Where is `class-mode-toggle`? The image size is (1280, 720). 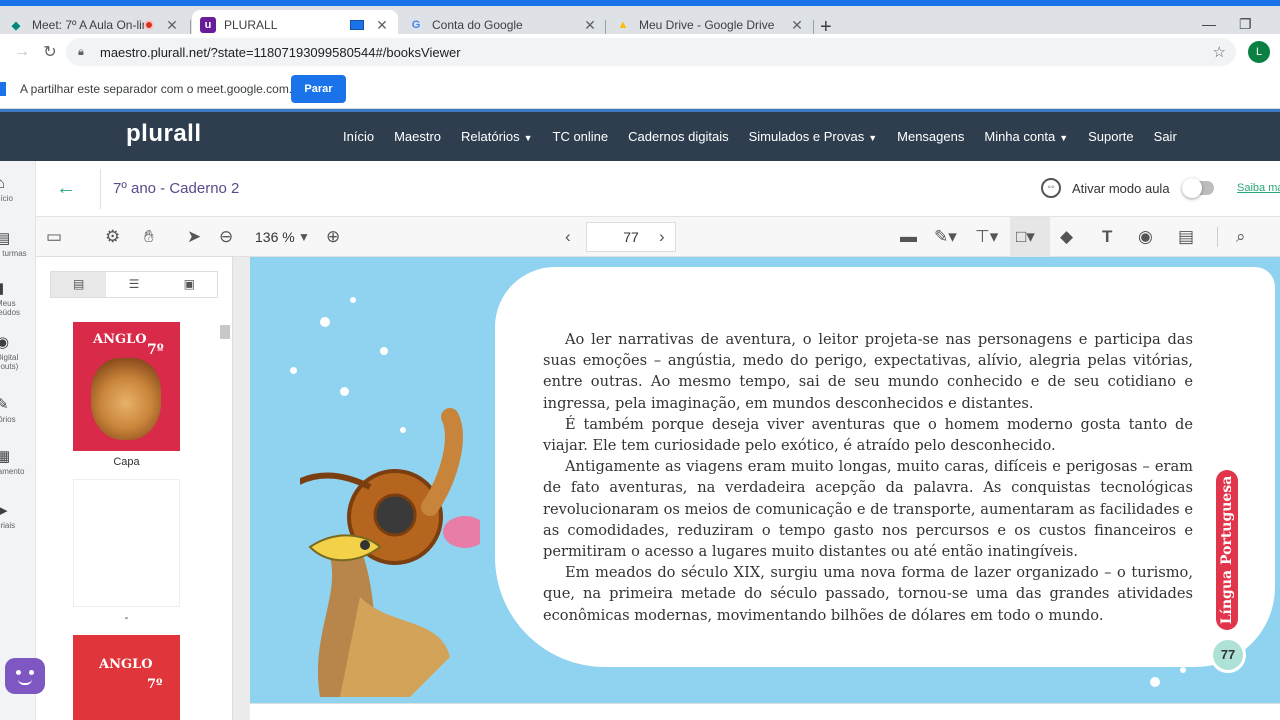 class-mode-toggle is located at coordinates (1198, 188).